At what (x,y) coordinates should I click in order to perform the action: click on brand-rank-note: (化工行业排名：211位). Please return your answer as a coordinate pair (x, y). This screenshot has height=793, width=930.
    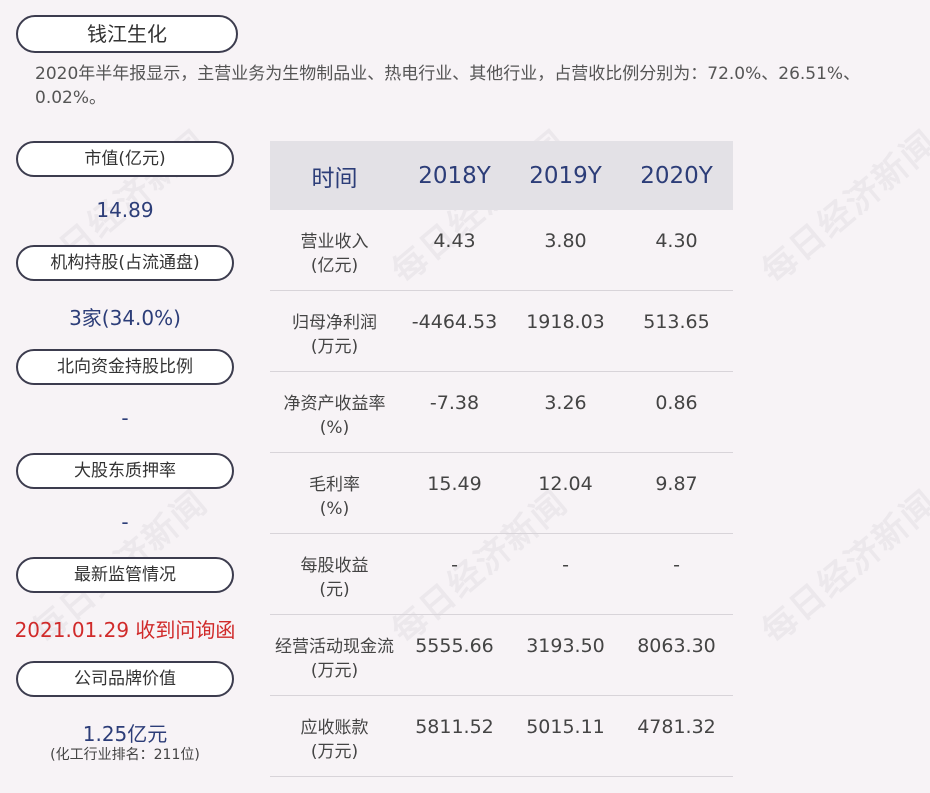
    Looking at the image, I should click on (125, 755).